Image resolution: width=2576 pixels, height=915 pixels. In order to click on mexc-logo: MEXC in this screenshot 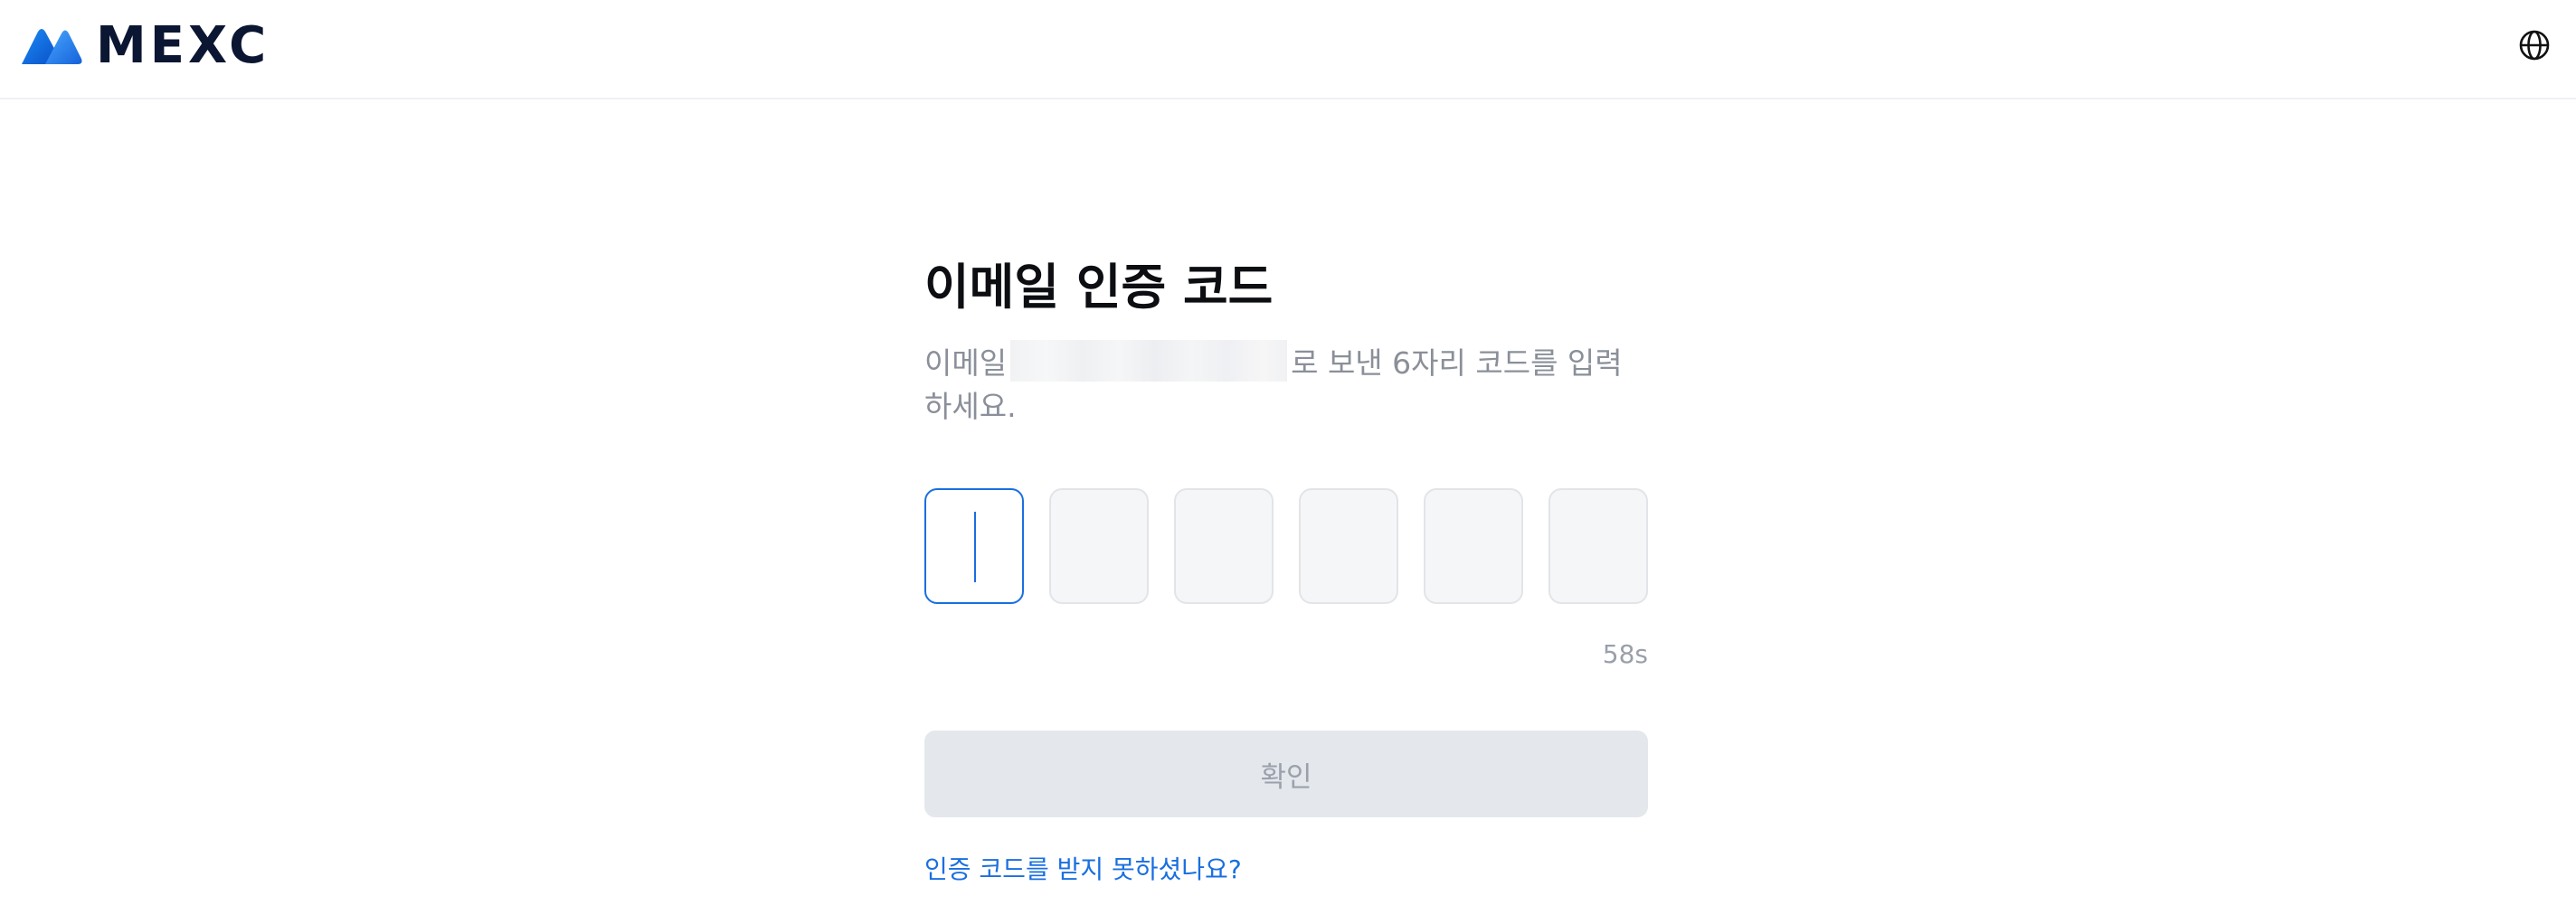, I will do `click(145, 45)`.